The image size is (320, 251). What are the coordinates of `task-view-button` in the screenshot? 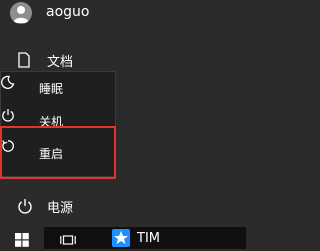 It's located at (68, 239).